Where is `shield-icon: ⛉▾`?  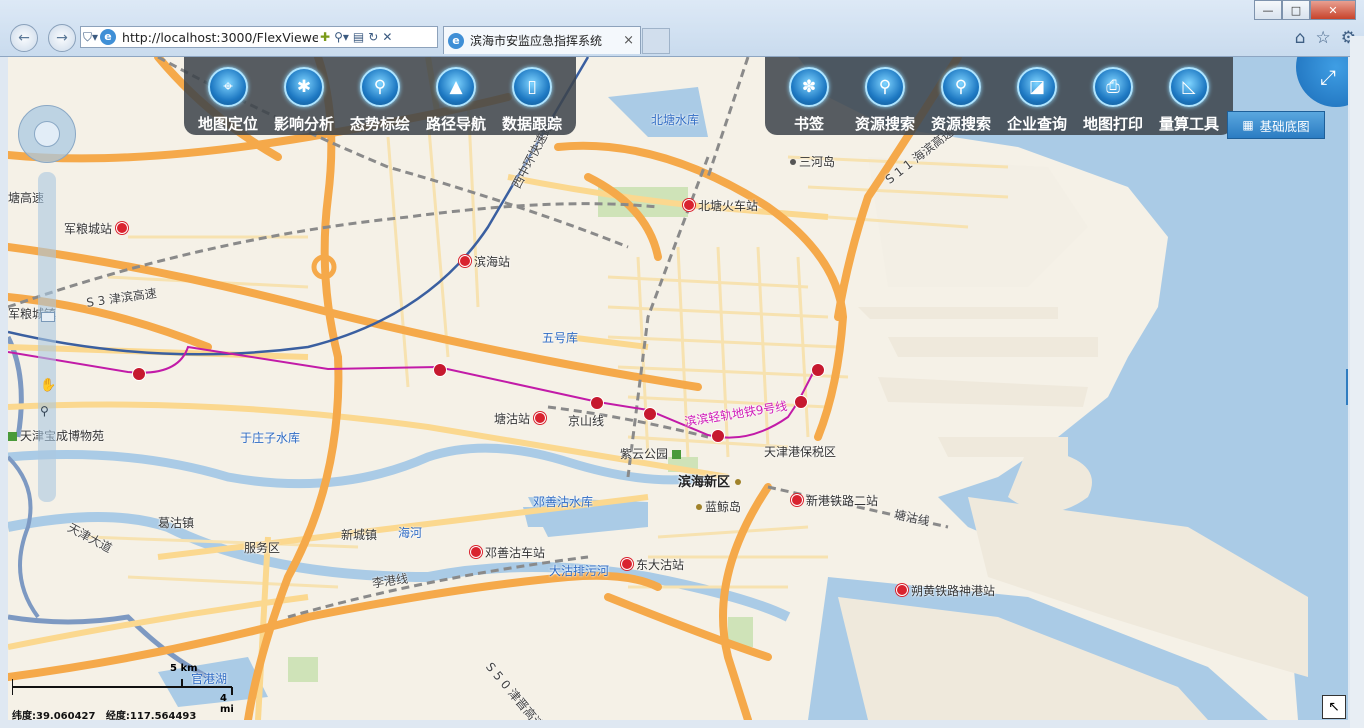
shield-icon: ⛉▾ is located at coordinates (90, 37).